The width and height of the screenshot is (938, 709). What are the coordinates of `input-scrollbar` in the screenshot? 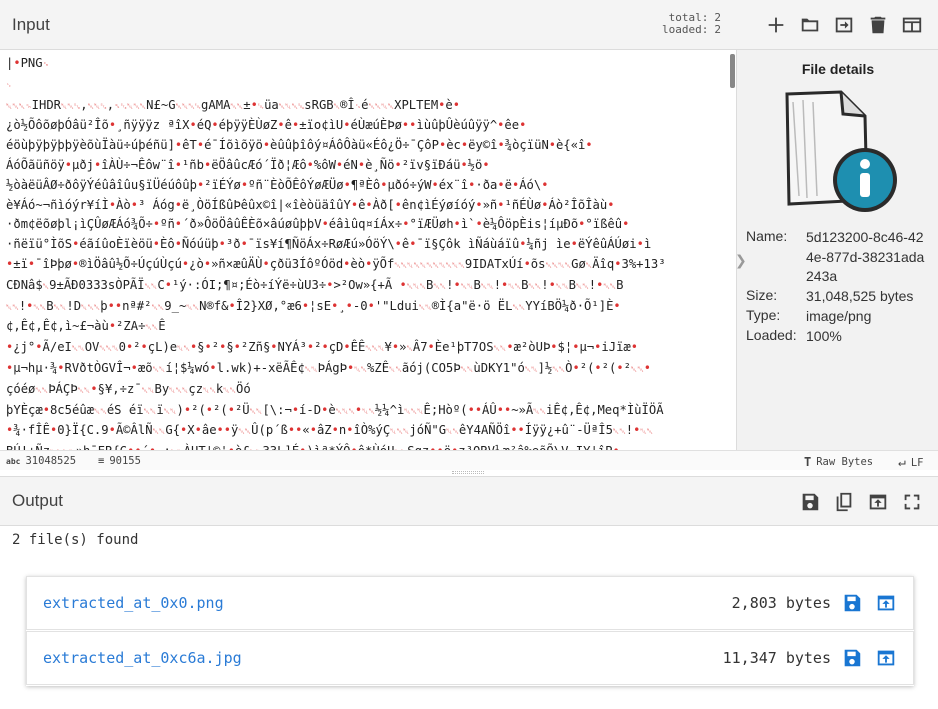 It's located at (732, 71).